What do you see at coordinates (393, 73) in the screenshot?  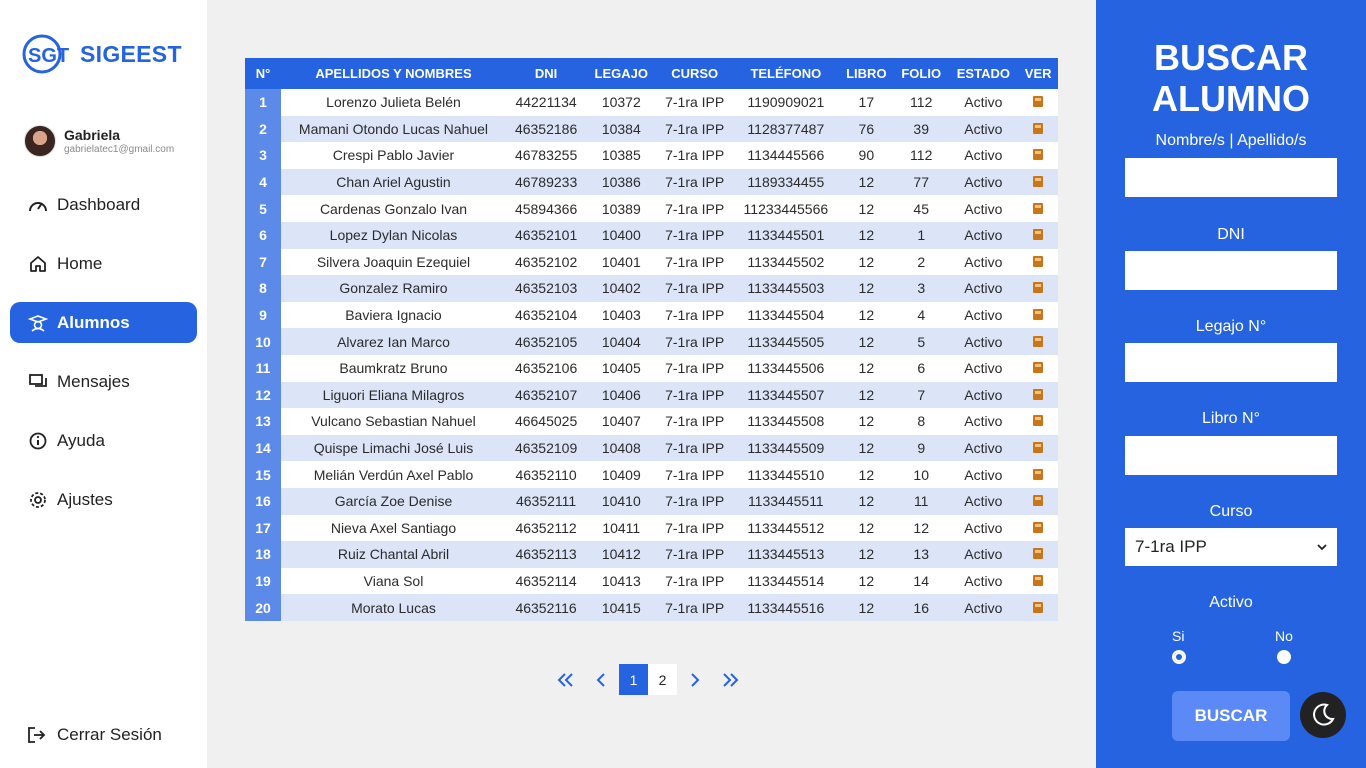 I see `column-header: APELLIDOS Y NOMBRES` at bounding box center [393, 73].